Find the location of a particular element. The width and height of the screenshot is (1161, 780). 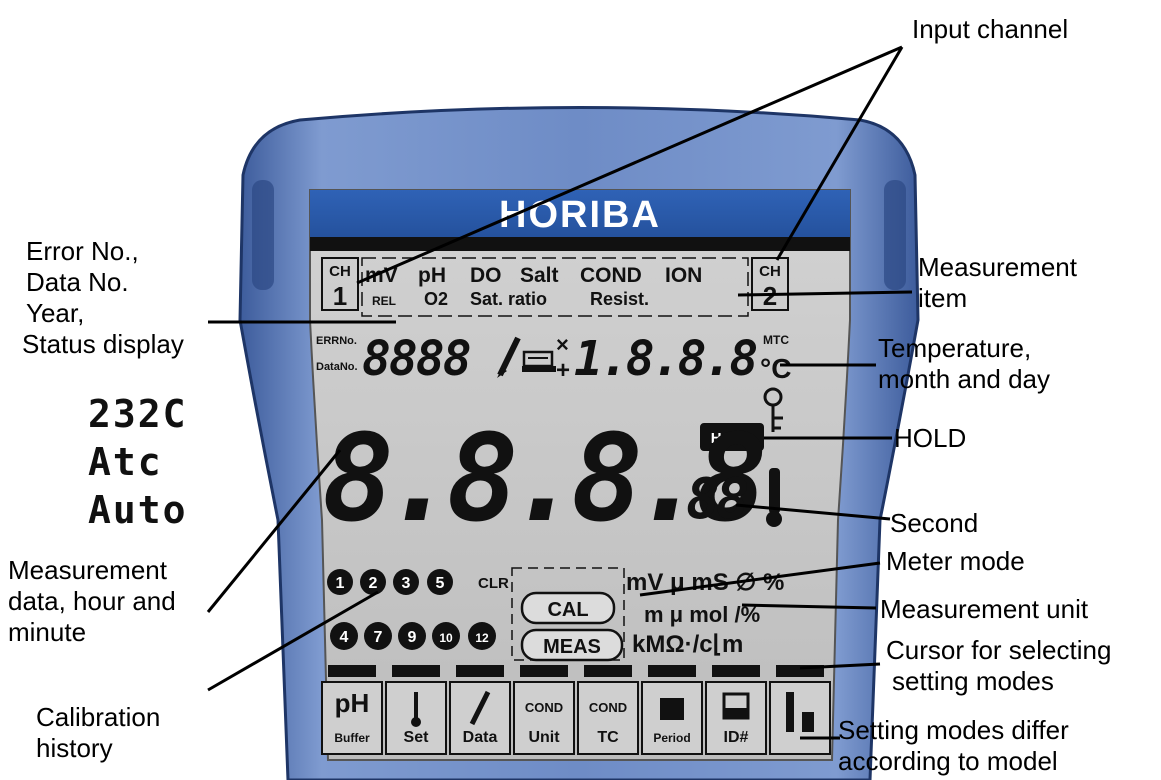

right-grip is located at coordinates (895, 235).